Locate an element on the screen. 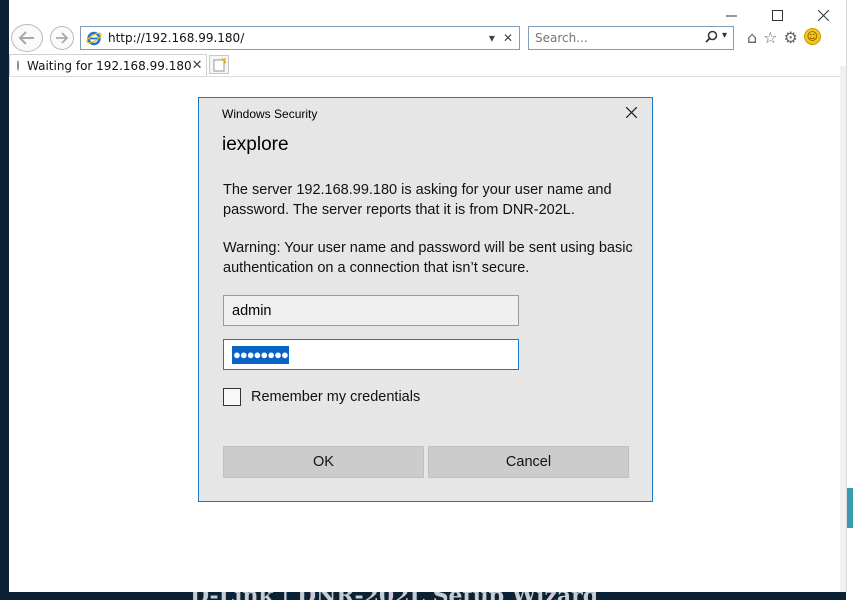 The height and width of the screenshot is (600, 853). navigation-bar: http://192.168.99.180/ ▾ ✕ ▾ ⌂ ☆ ⚙ ☺ is located at coordinates (427, 38).